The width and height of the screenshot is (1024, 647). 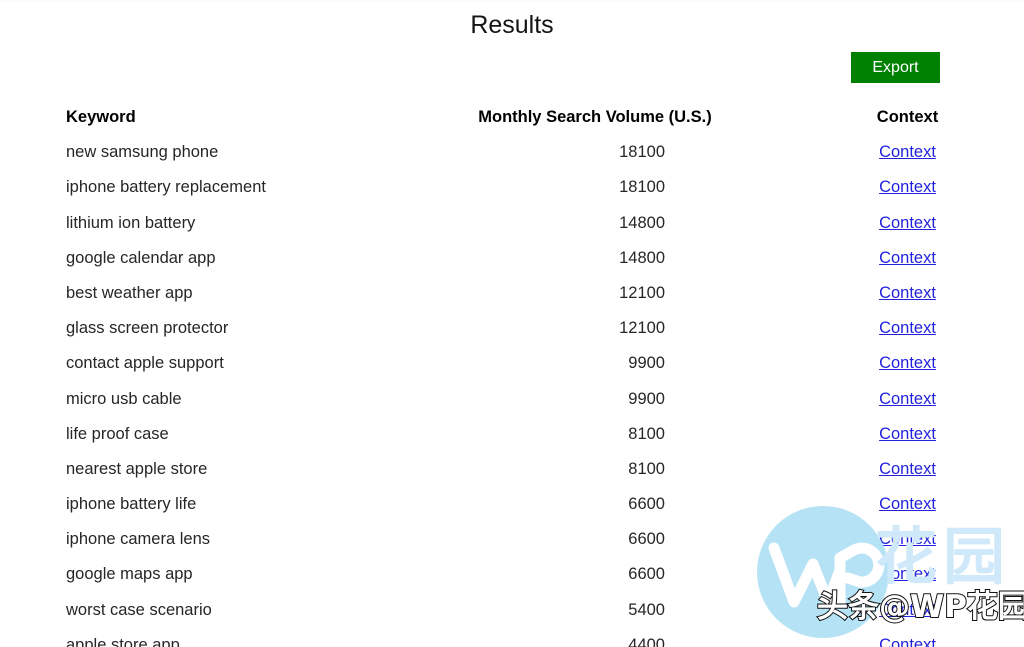 What do you see at coordinates (512, 195) in the screenshot?
I see `table-row: iphone battery replacement 18100 Context` at bounding box center [512, 195].